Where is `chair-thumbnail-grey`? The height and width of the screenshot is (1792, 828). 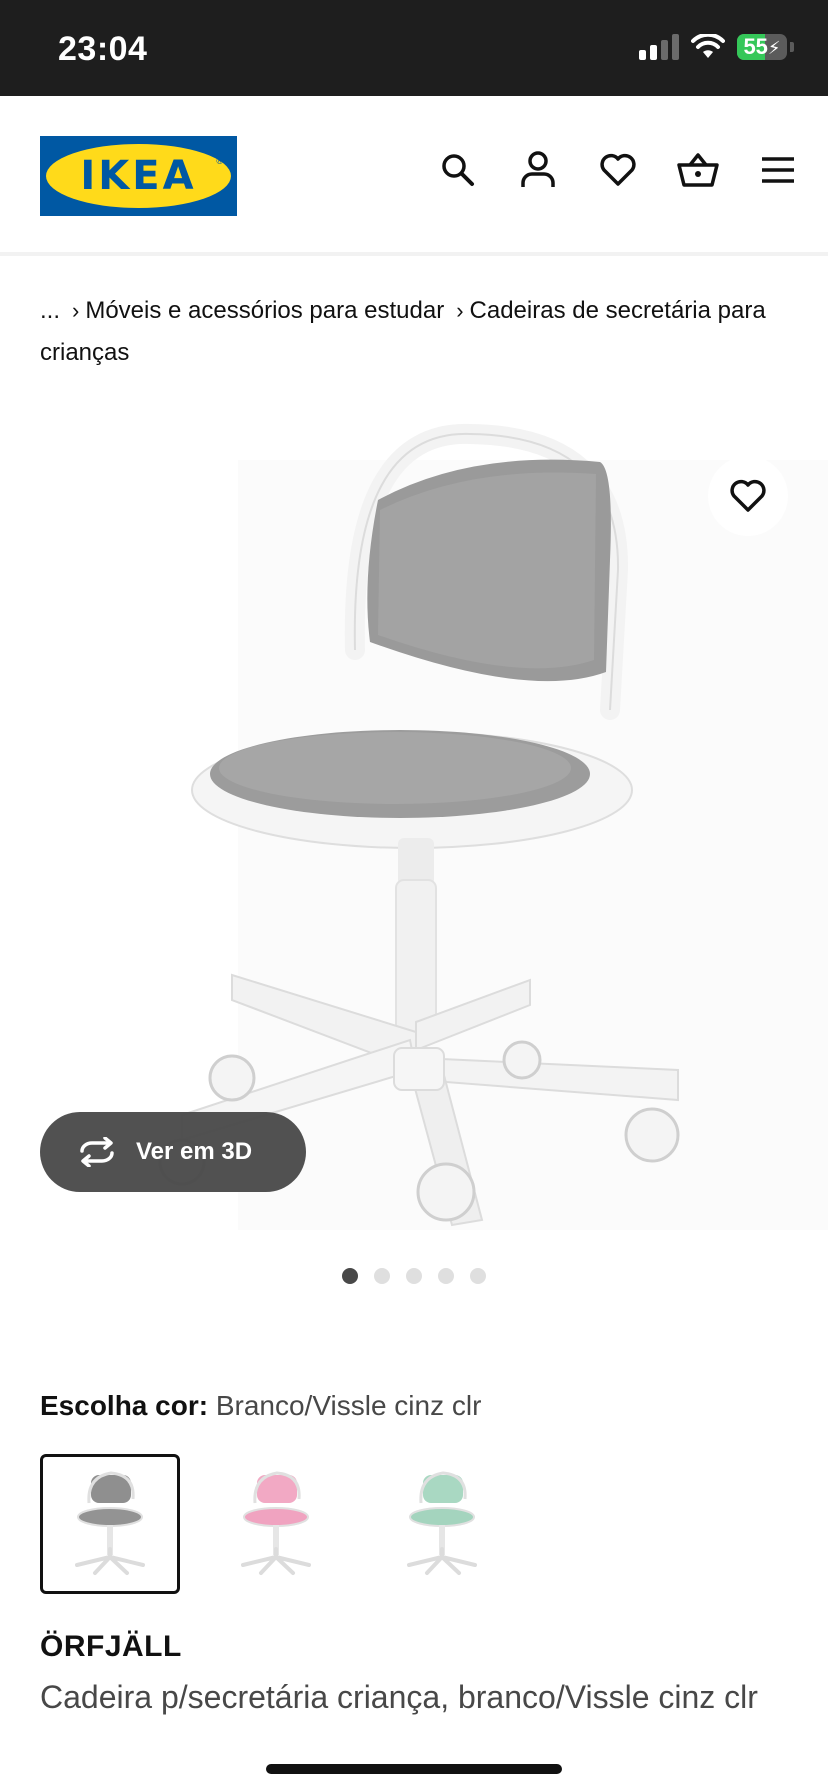
chair-thumbnail-grey is located at coordinates (110, 1523).